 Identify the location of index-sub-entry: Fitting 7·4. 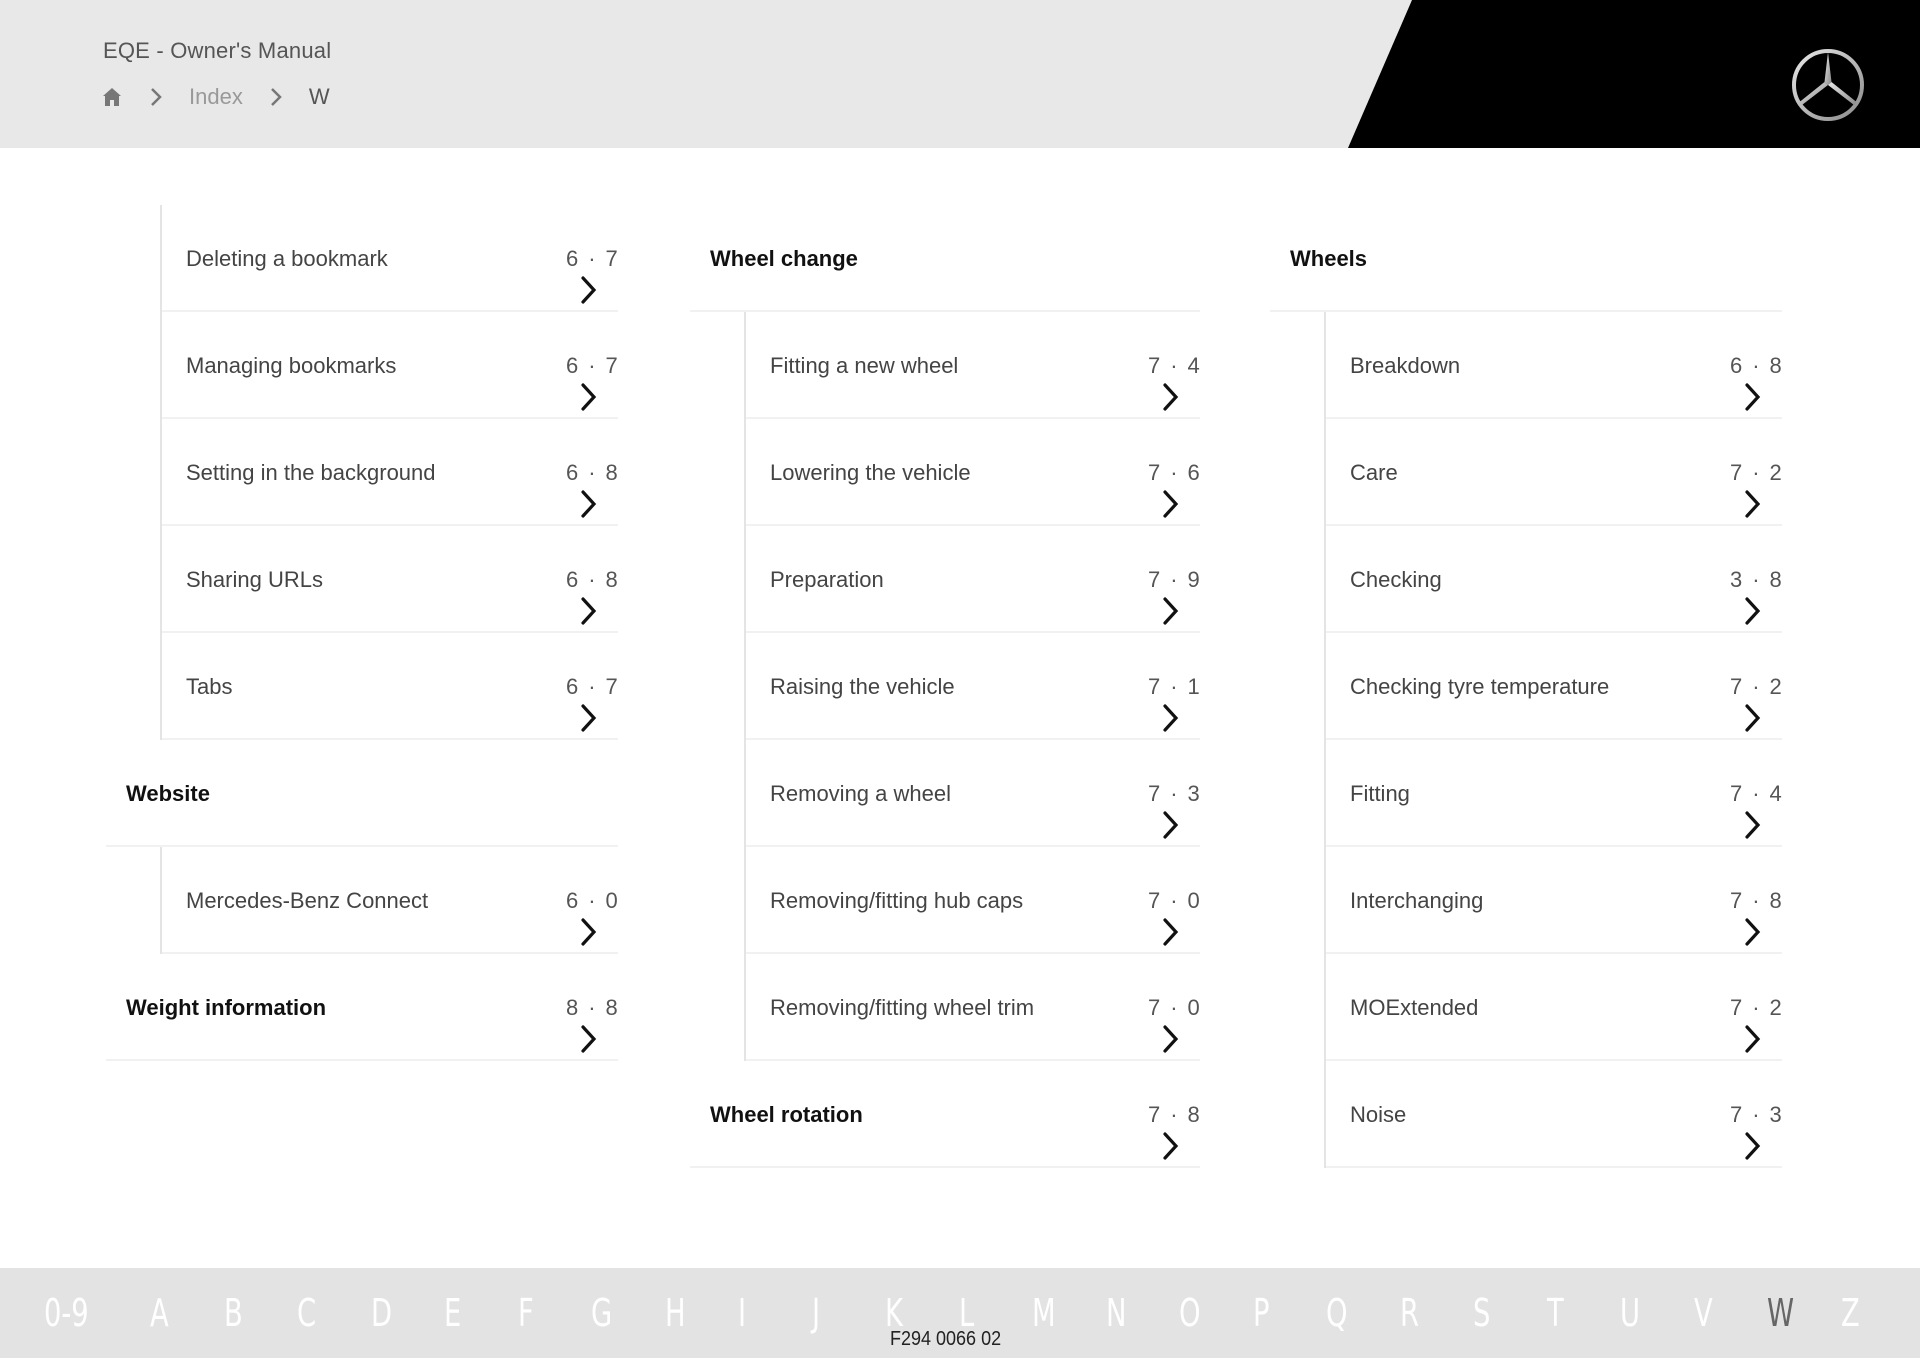
(1553, 793).